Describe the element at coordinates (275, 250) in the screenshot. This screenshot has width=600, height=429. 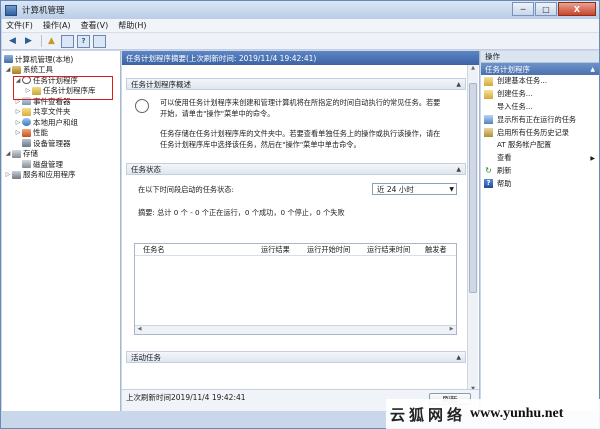
I see `column-run-result: 运行结果` at that location.